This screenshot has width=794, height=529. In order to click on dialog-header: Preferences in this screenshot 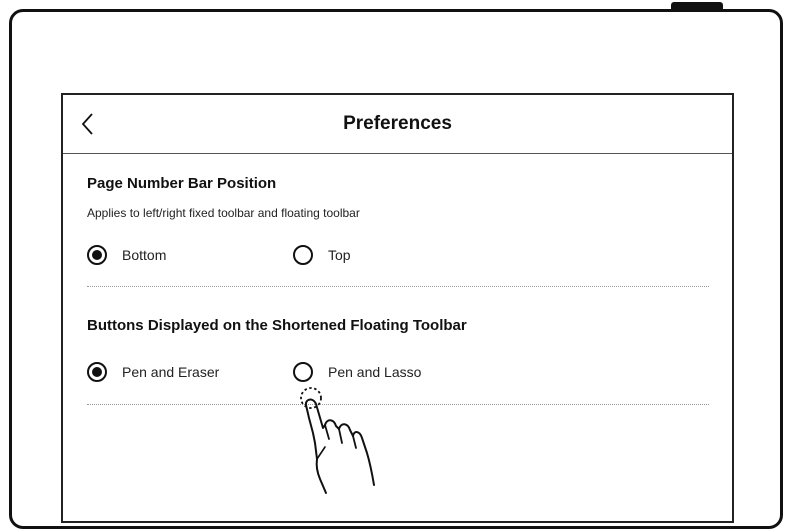, I will do `click(397, 124)`.